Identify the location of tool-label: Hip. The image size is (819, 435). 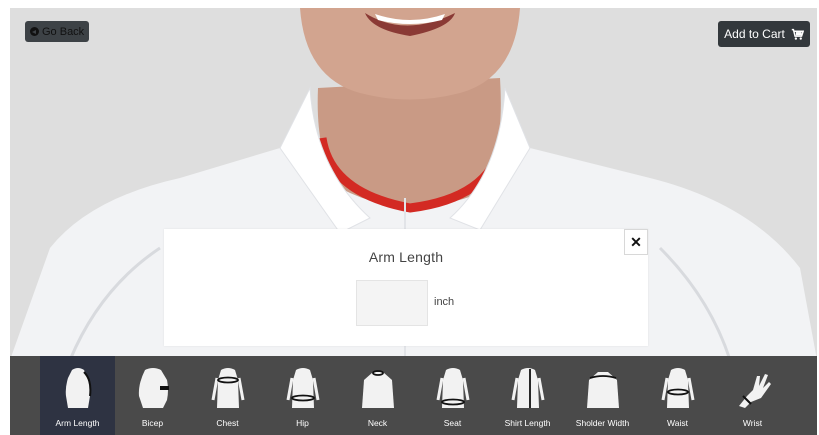
(302, 423).